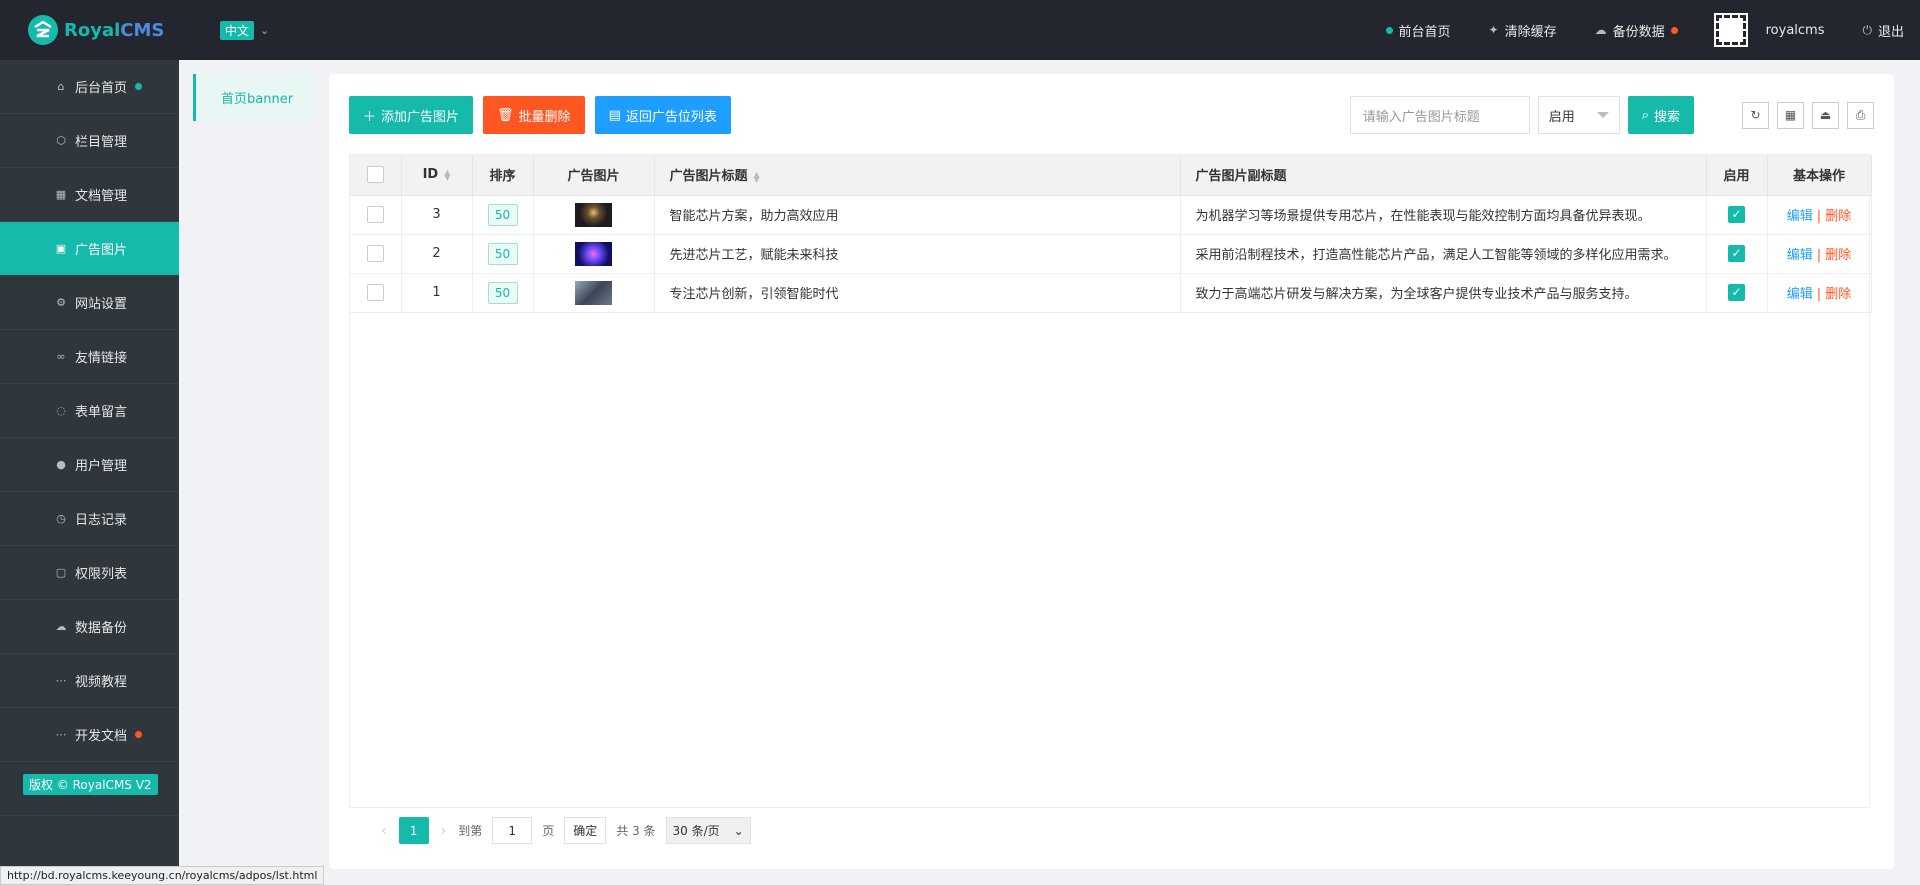  I want to click on broom-icon: ✦, so click(1493, 30).